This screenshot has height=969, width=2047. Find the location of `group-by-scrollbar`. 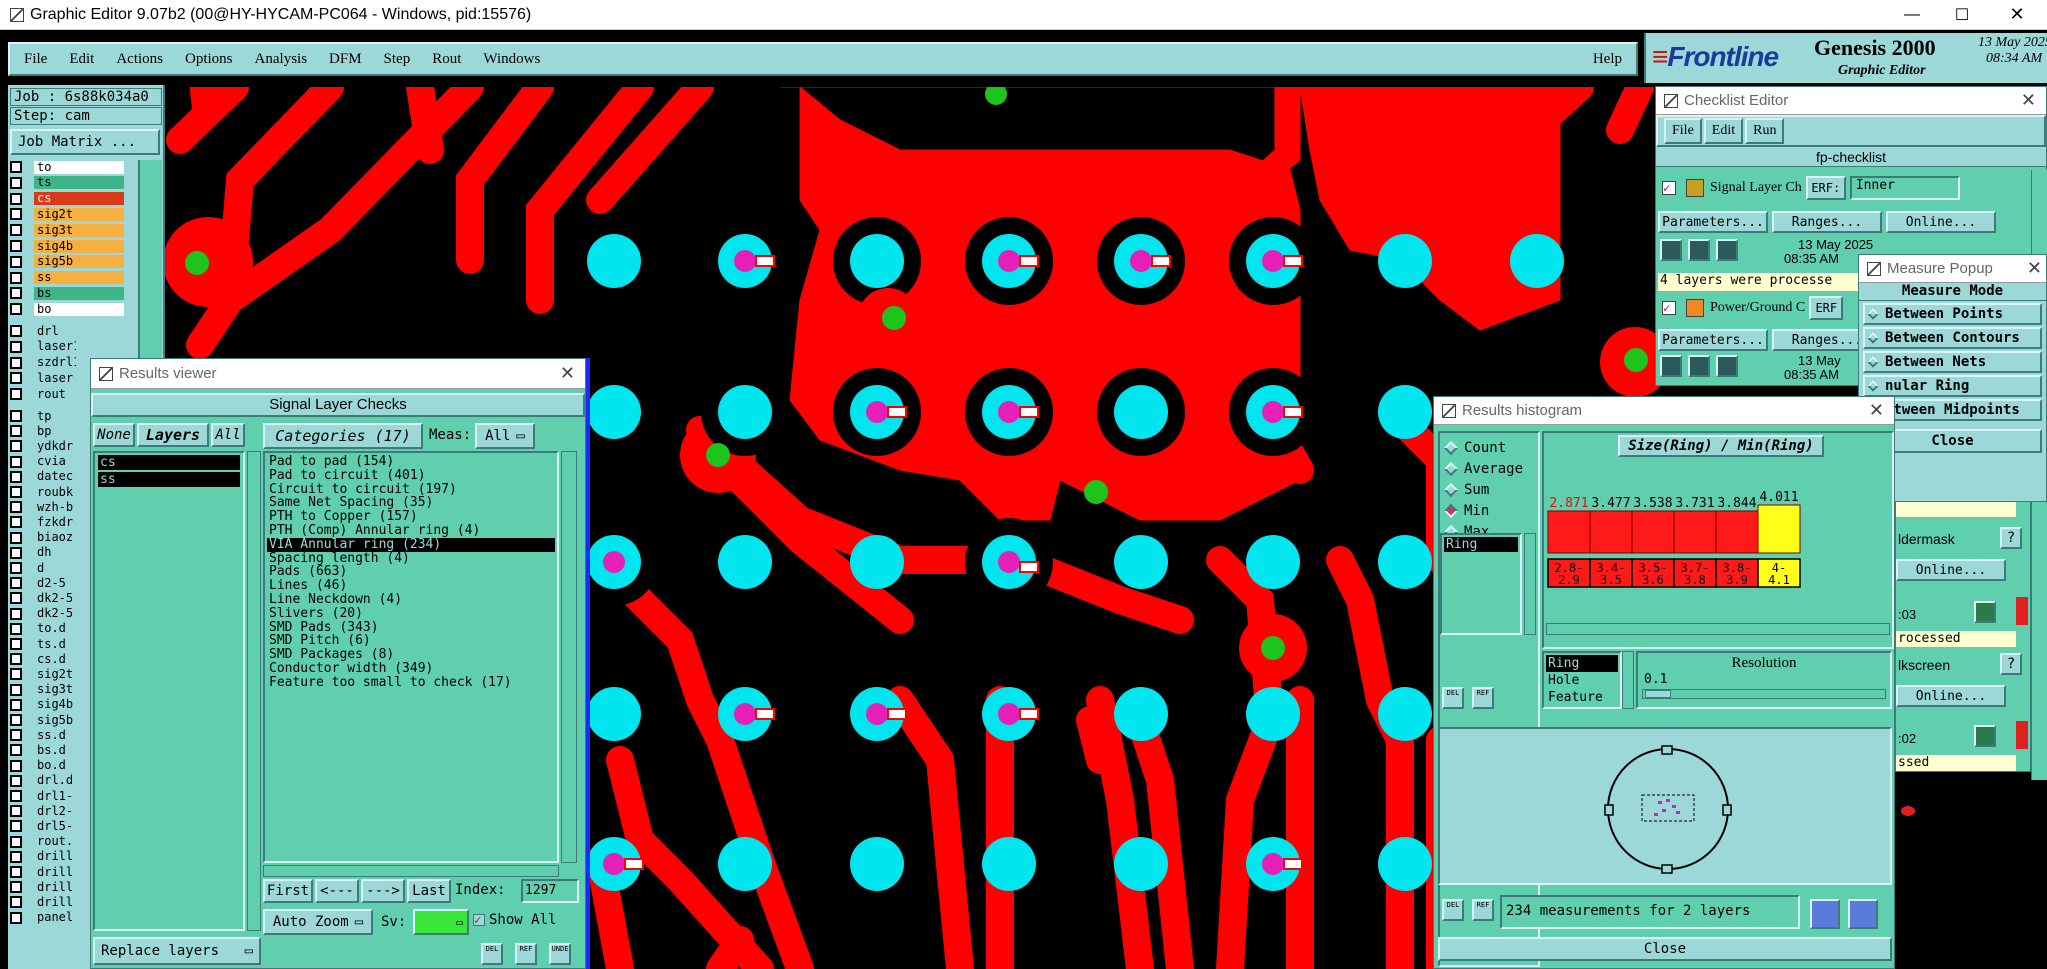

group-by-scrollbar is located at coordinates (1628, 680).